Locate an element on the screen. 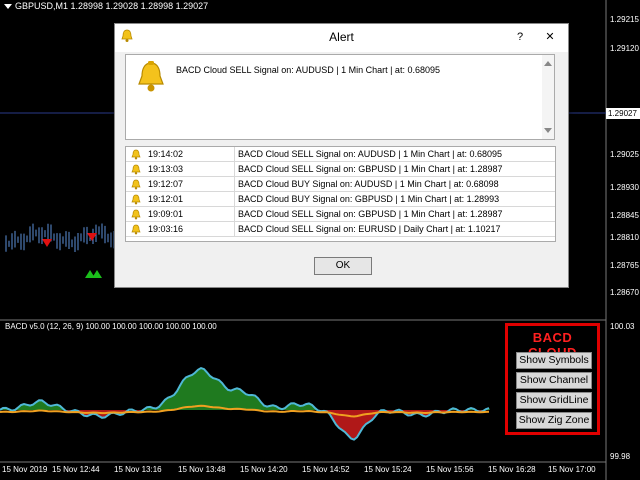  scroll-up-icon is located at coordinates (548, 63).